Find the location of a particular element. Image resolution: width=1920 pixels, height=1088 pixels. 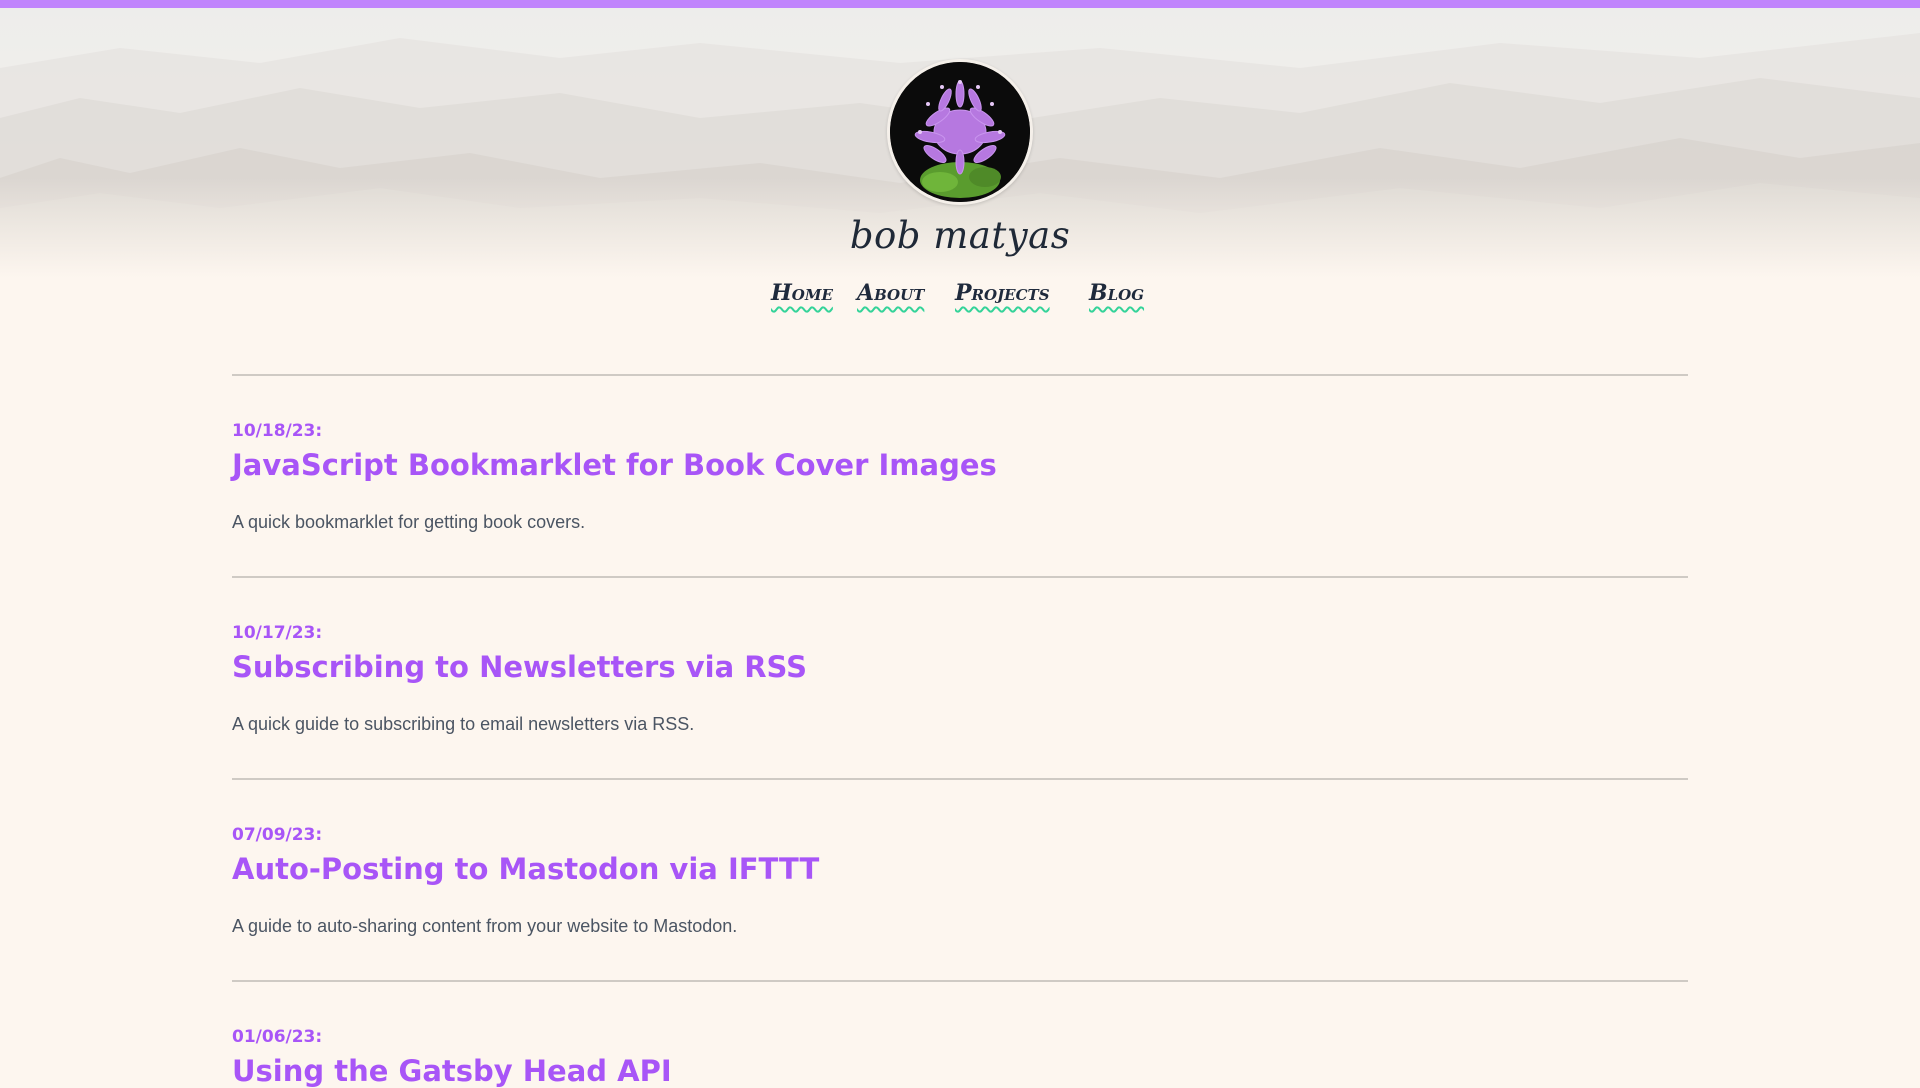

post-date: 01/06/23: is located at coordinates (277, 1037).